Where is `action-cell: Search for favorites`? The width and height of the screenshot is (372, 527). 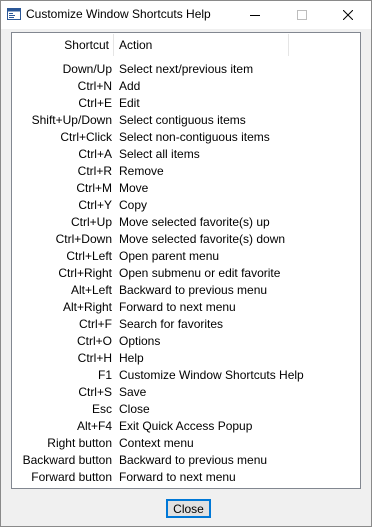
action-cell: Search for favorites is located at coordinates (171, 324).